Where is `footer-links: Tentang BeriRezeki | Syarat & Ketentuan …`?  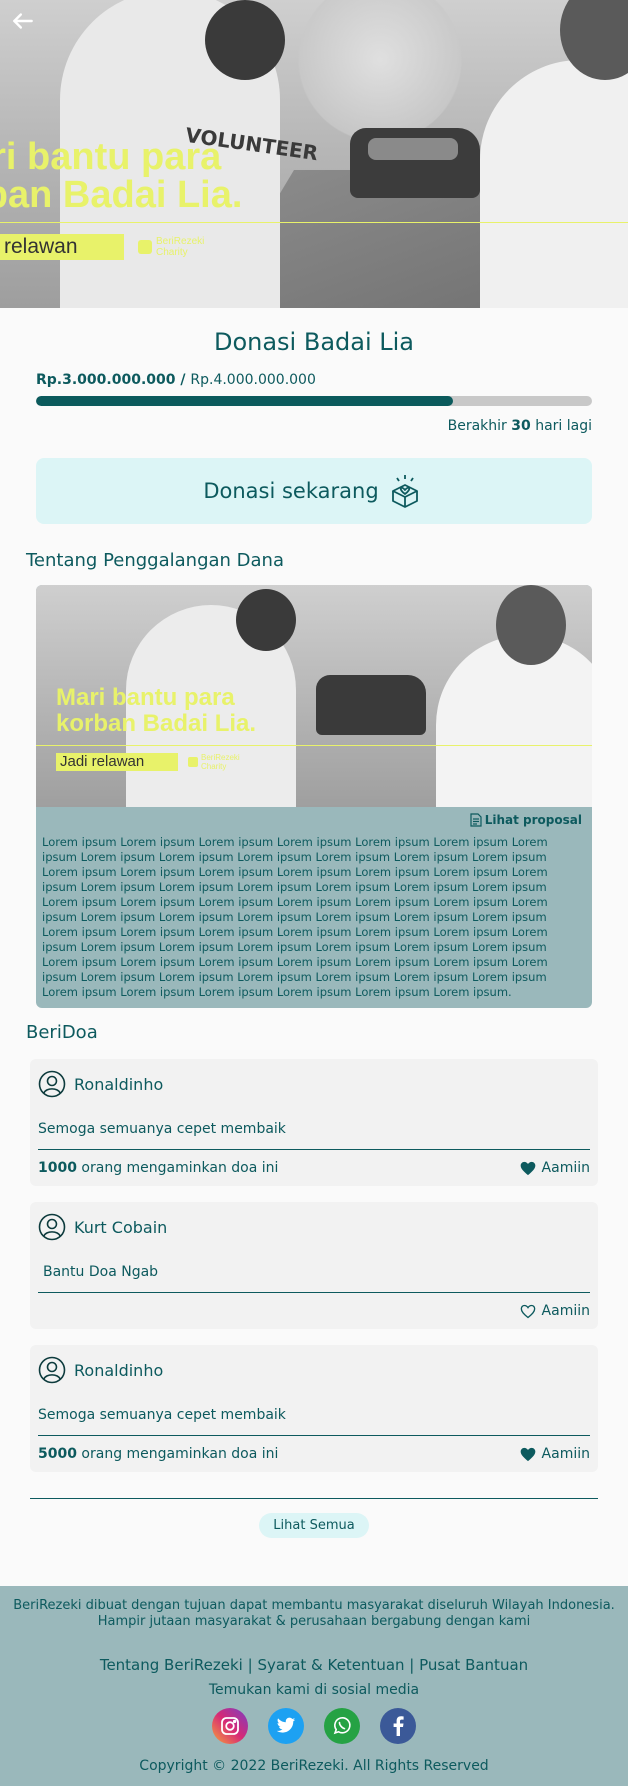 footer-links: Tentang BeriRezeki | Syarat & Ketentuan … is located at coordinates (314, 1665).